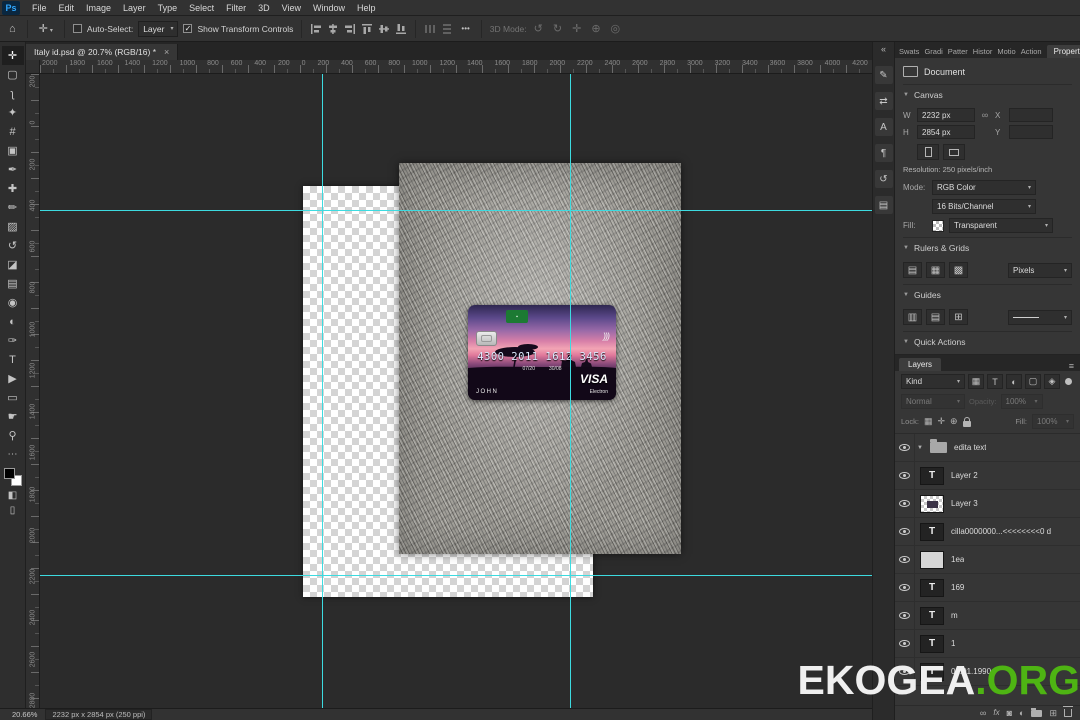 This screenshot has width=1080, height=720. What do you see at coordinates (976, 381) in the screenshot?
I see `filter-pixel-layers-icon: ▦` at bounding box center [976, 381].